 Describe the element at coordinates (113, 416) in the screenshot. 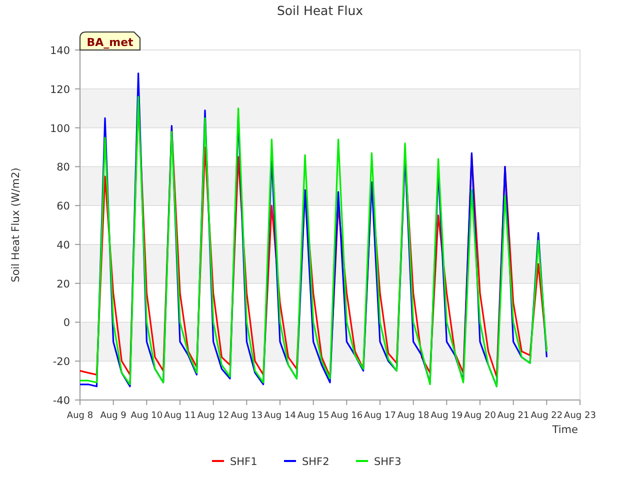

I see `x-tick-label: Aug 9` at that location.